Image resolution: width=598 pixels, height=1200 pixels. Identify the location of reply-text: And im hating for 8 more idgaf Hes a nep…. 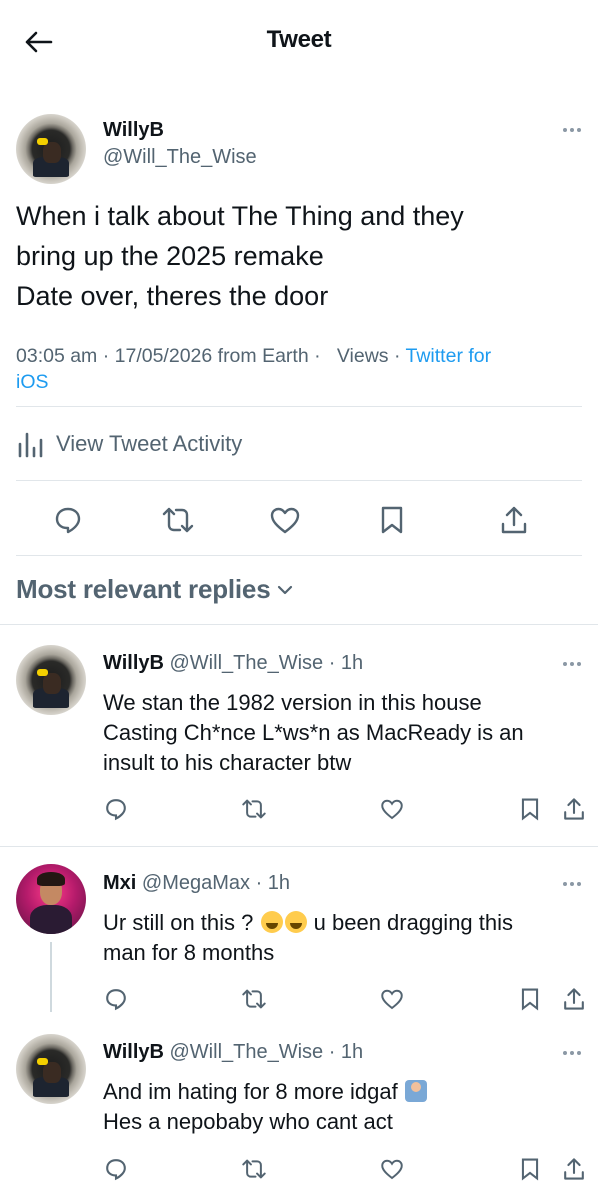
(333, 1107).